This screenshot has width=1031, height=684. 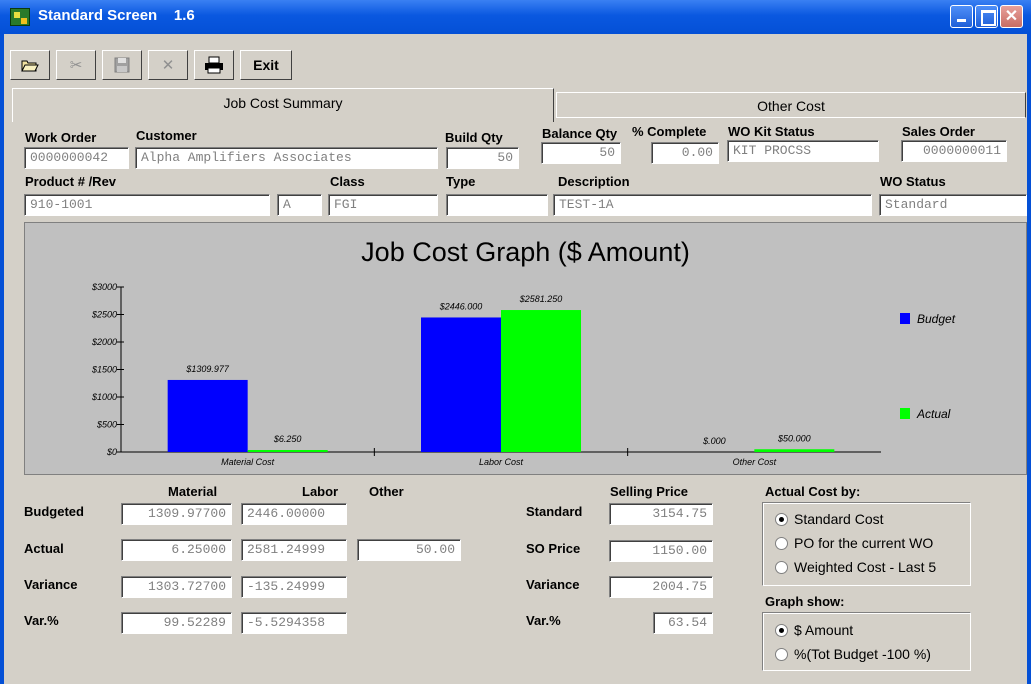 I want to click on close-icon: ✕, so click(x=1011, y=16).